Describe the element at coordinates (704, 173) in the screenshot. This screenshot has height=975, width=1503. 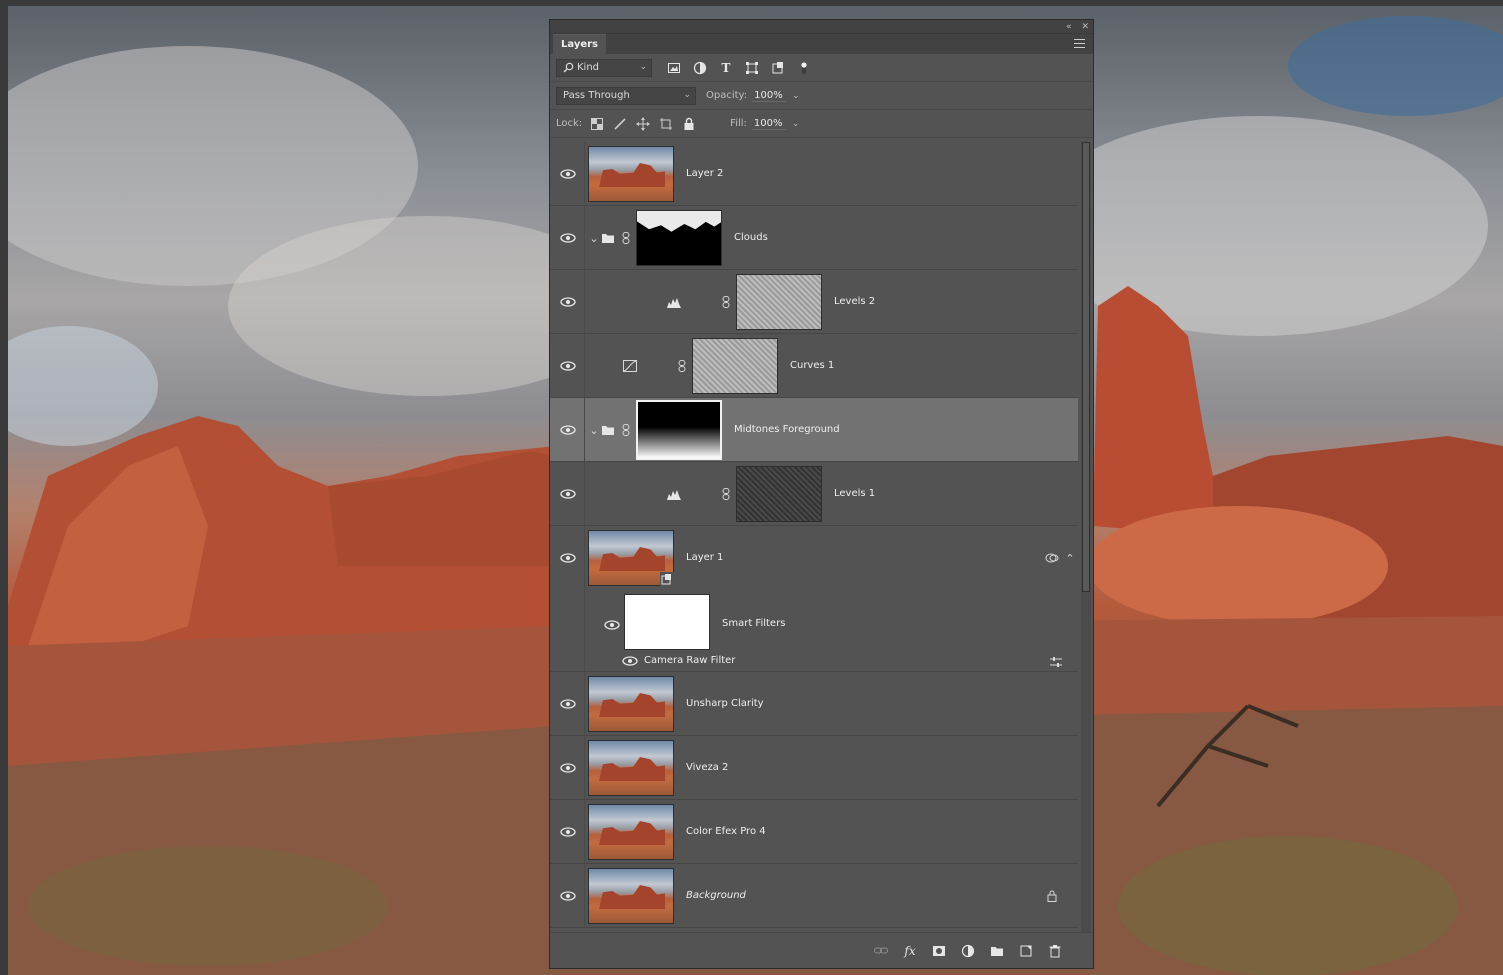
I see `layer-name: Layer 2` at that location.